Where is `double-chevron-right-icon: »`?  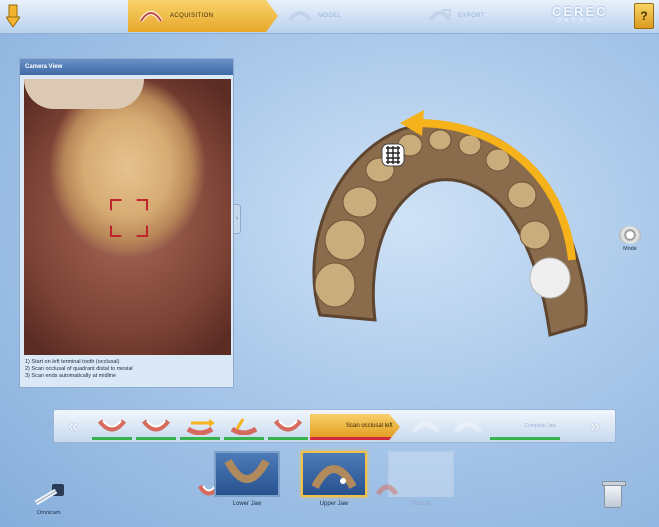 double-chevron-right-icon: » is located at coordinates (595, 426).